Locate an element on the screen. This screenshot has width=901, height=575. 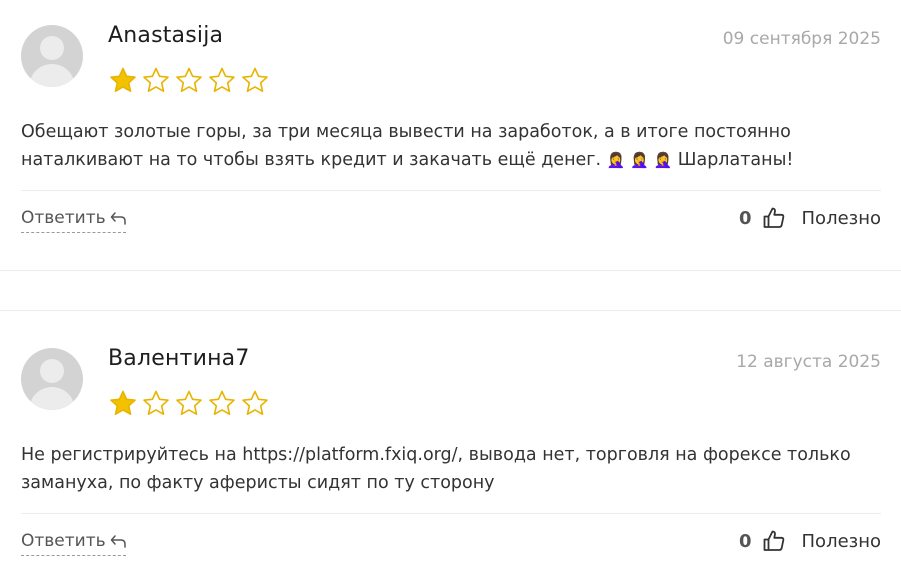
review-author: Anastasija is located at coordinates (166, 35).